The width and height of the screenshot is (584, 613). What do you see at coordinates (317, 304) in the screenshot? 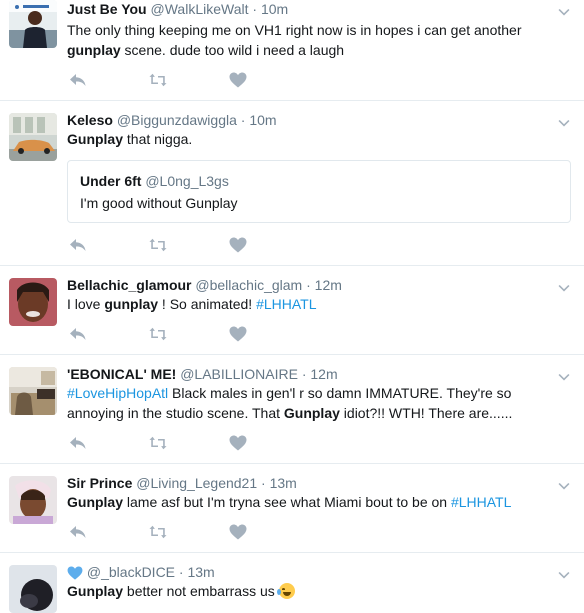
I see `tweet-text: I love gunplay ! So animated! #LHHATL` at bounding box center [317, 304].